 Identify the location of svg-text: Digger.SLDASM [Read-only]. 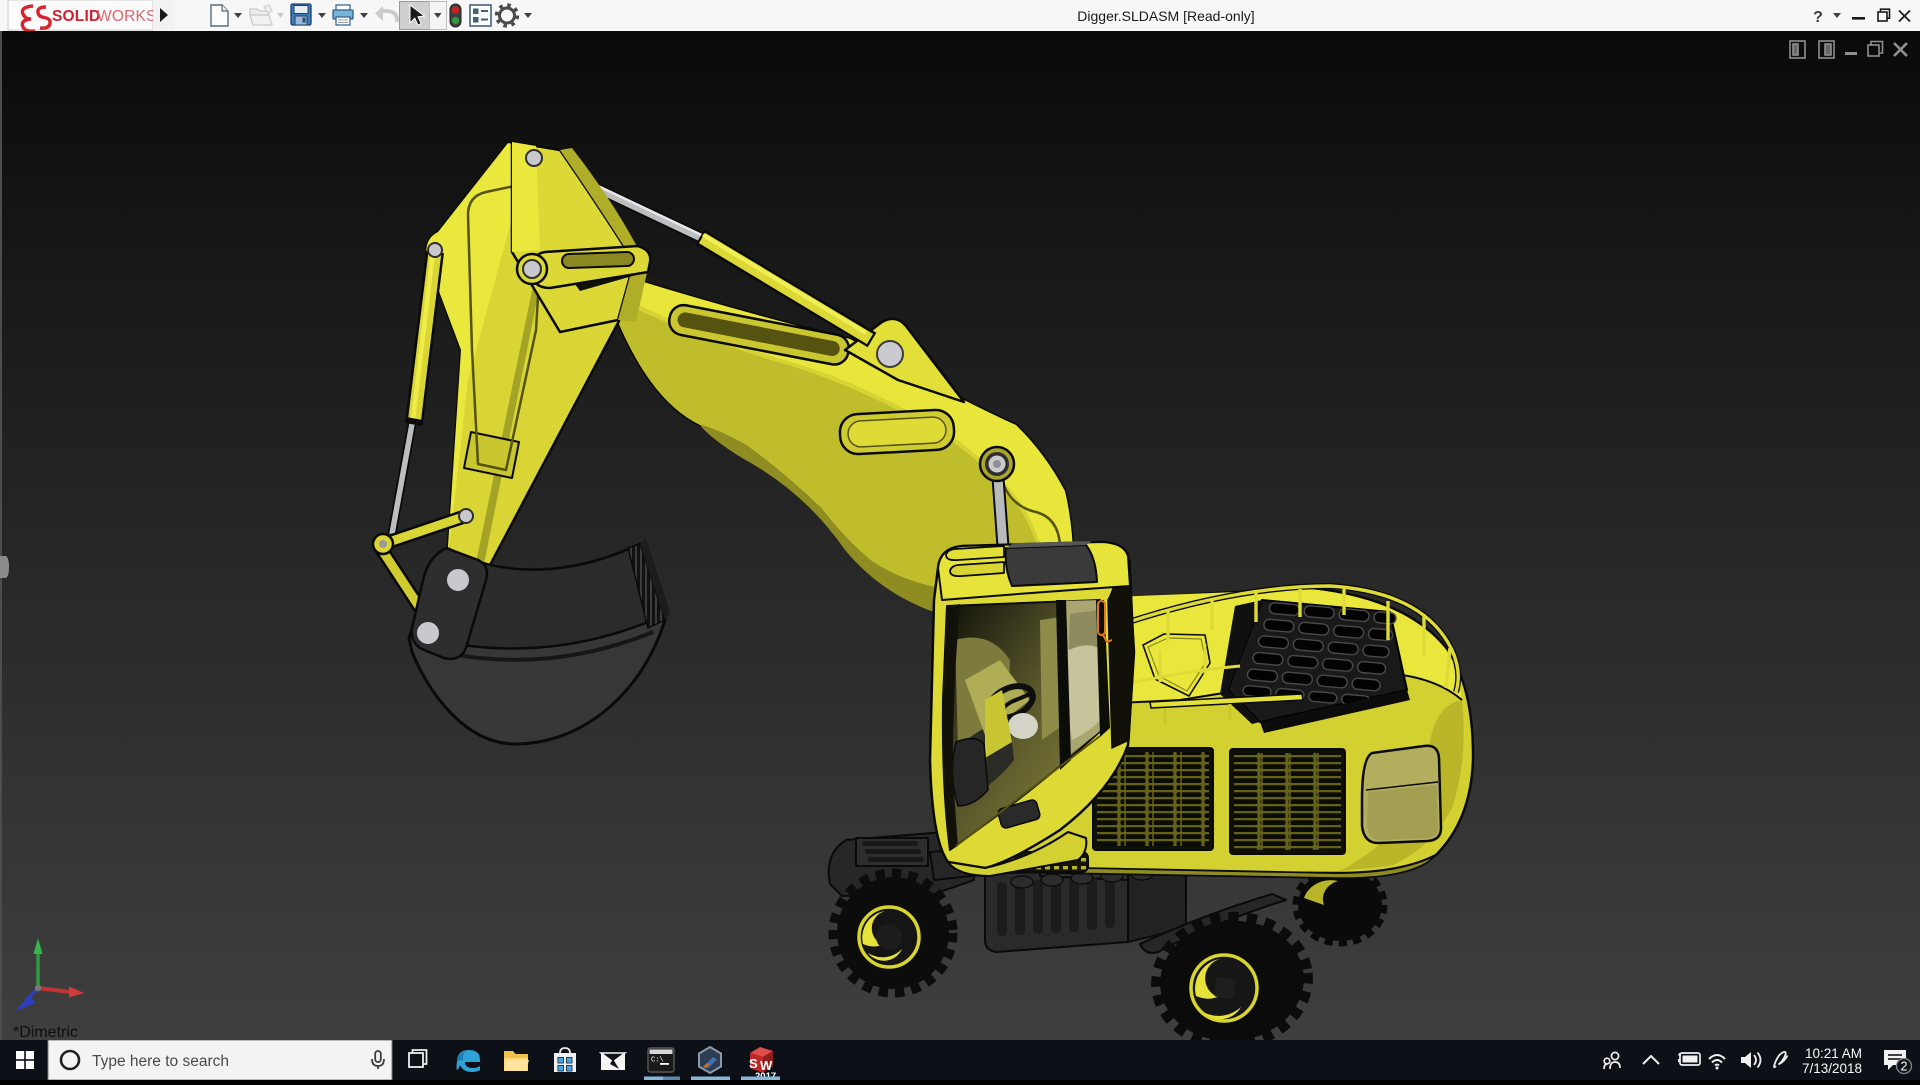
(1165, 16).